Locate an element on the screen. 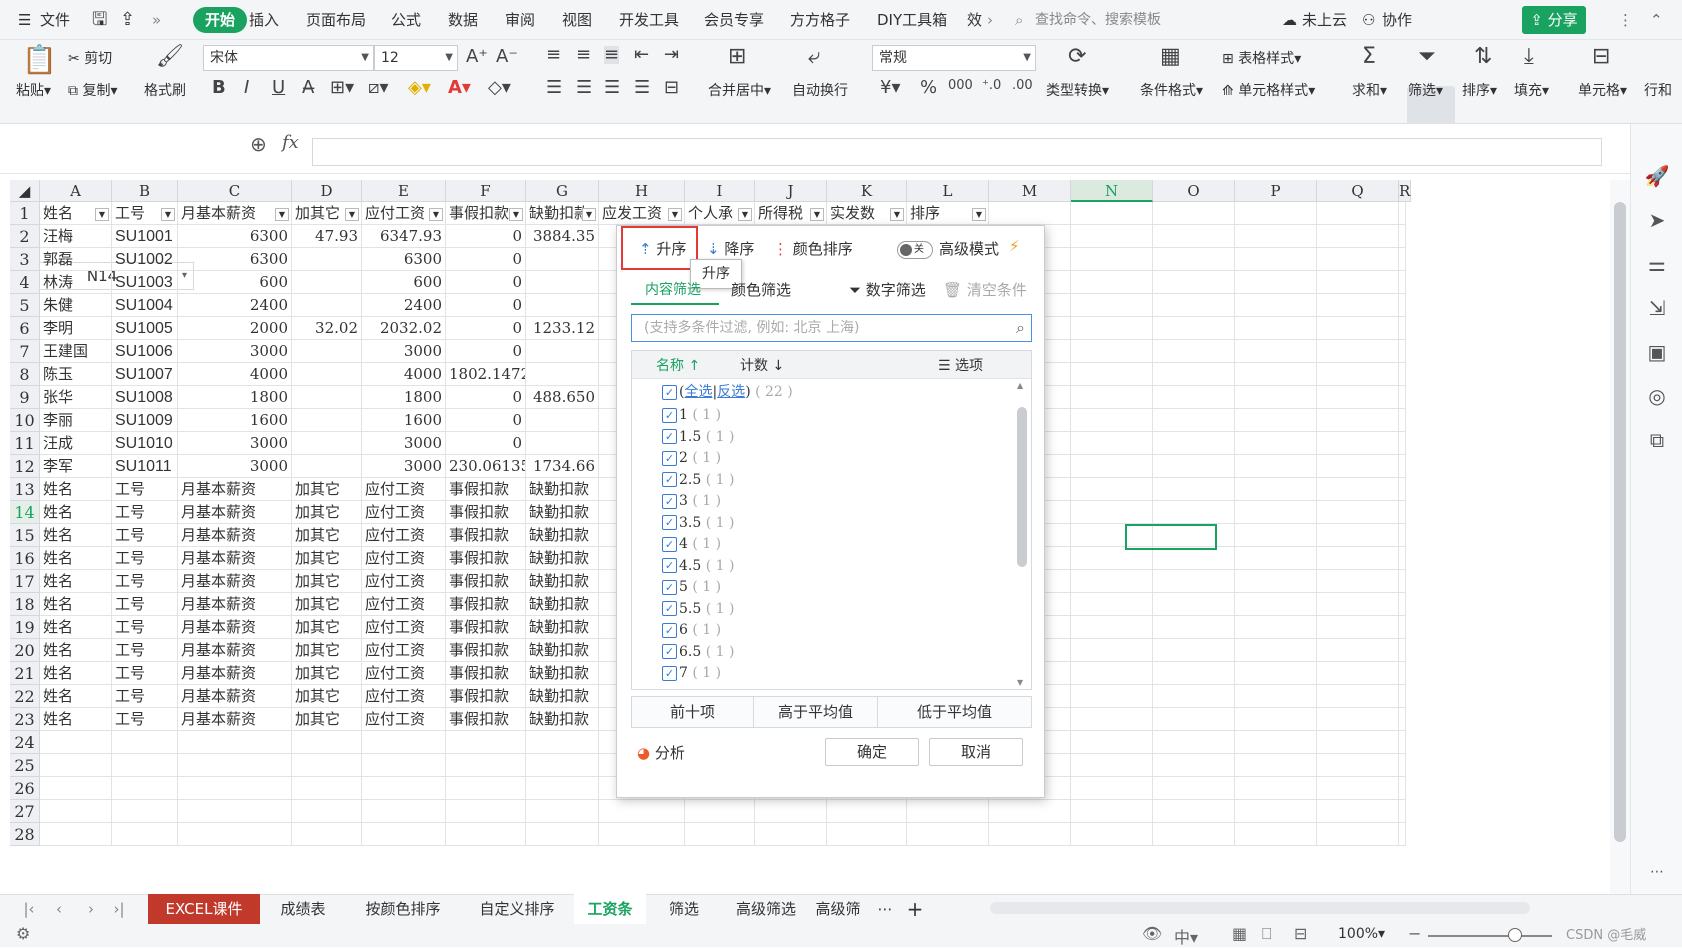 Image resolution: width=1682 pixels, height=948 pixels. cell-f1: 事假扣款 ▼ is located at coordinates (486, 213).